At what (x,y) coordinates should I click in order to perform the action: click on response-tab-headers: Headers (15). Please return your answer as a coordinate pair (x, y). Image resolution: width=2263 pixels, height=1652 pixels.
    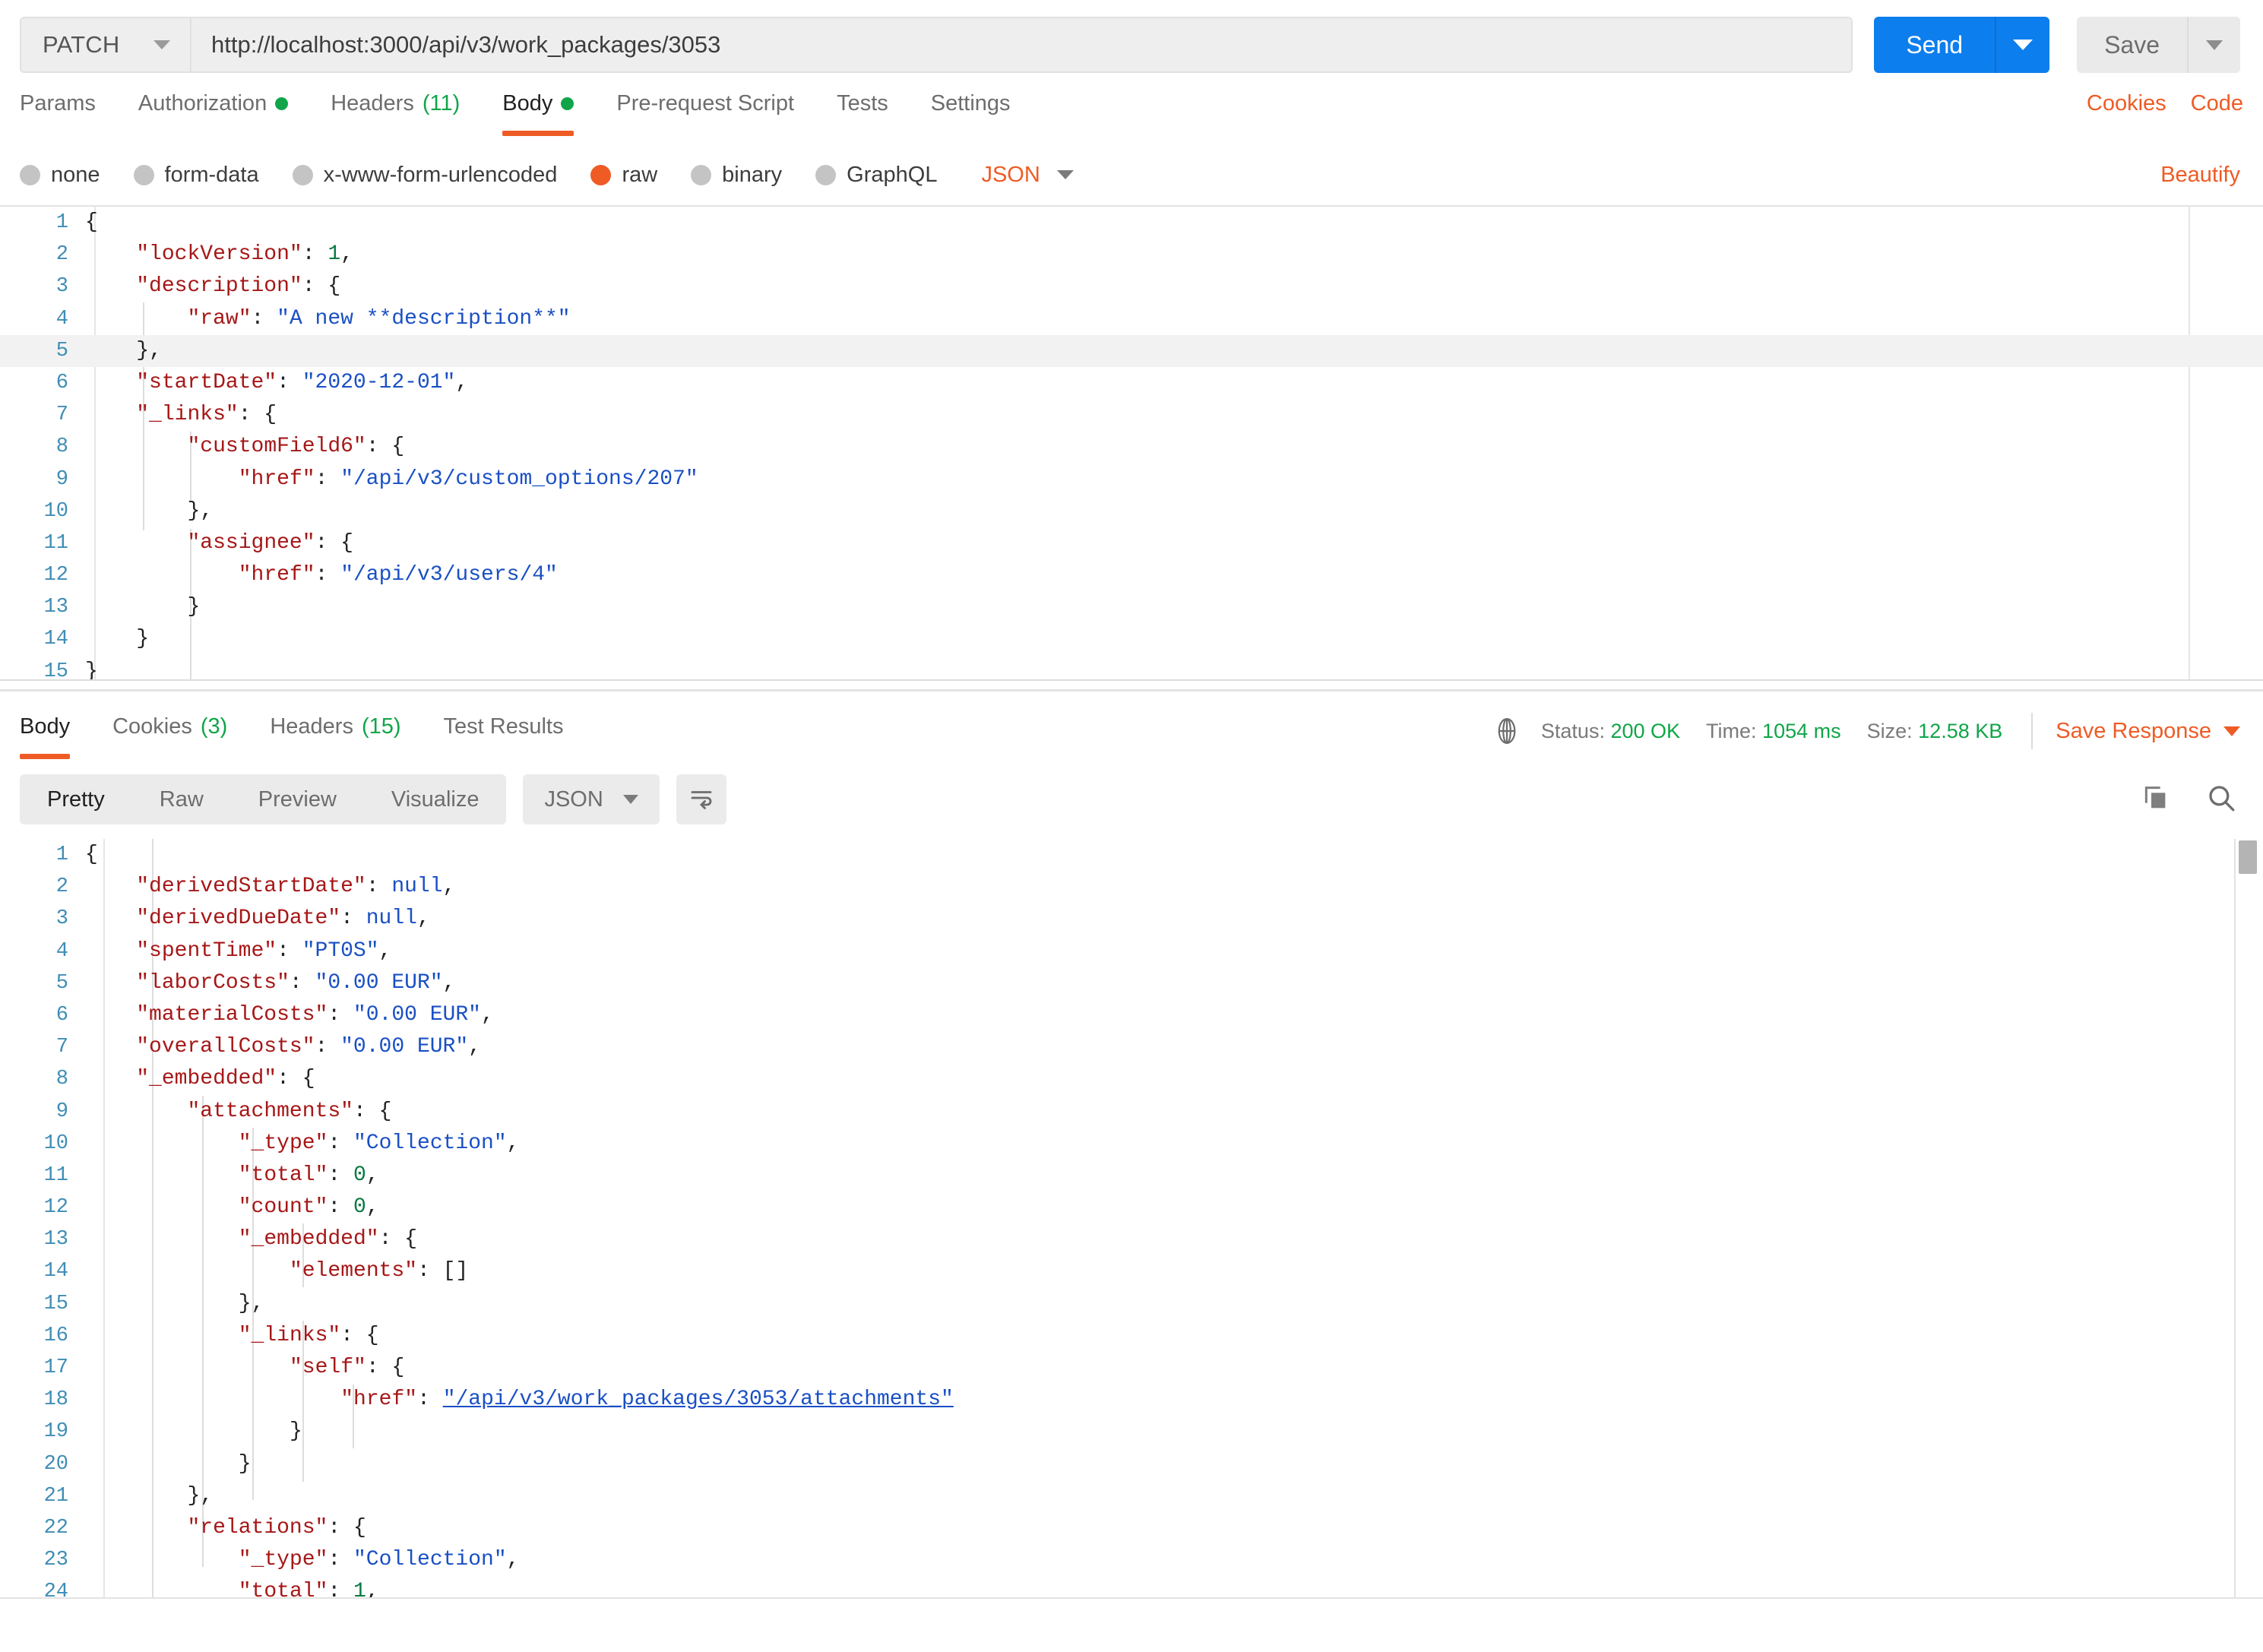
    Looking at the image, I should click on (335, 724).